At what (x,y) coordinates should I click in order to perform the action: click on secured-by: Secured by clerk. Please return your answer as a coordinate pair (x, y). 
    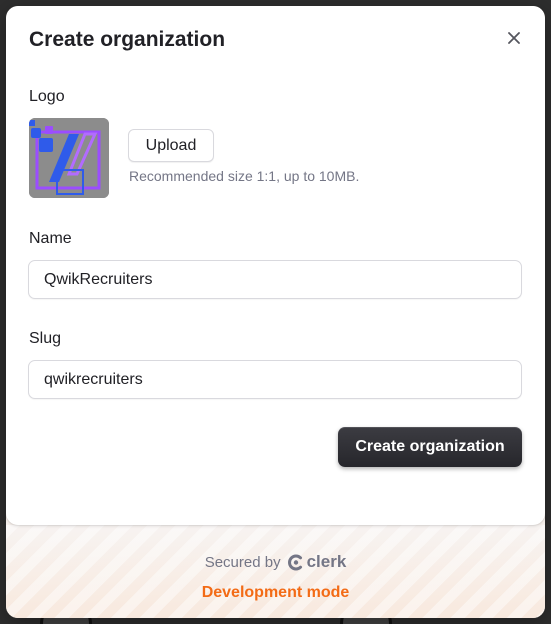
    Looking at the image, I should click on (275, 562).